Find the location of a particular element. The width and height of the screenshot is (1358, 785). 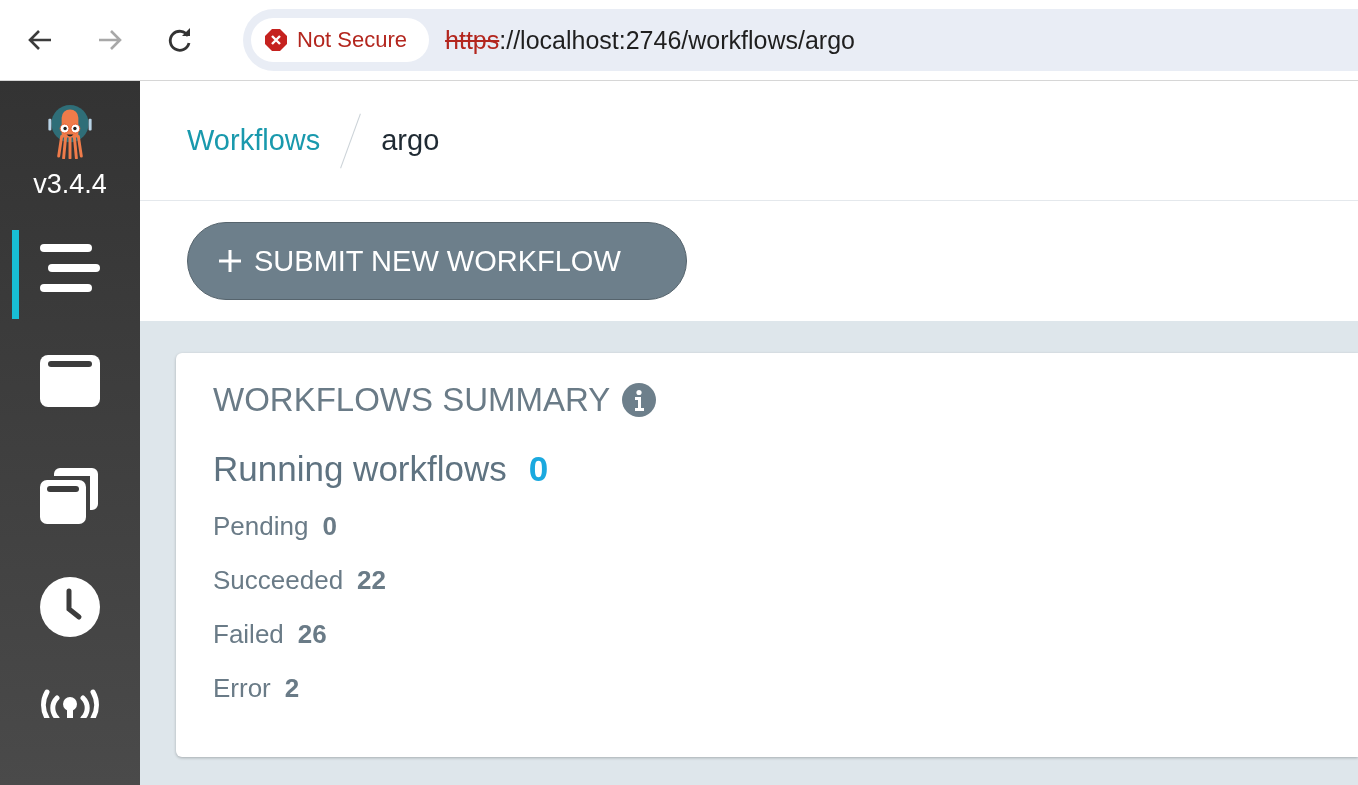

card-title: WORKFLOWS SUMMARY is located at coordinates (412, 400).